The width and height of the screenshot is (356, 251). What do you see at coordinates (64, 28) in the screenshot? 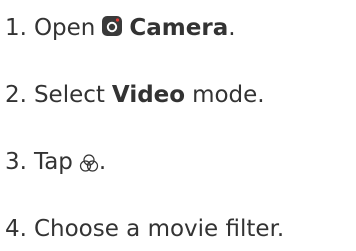
I see `step-text: Open` at bounding box center [64, 28].